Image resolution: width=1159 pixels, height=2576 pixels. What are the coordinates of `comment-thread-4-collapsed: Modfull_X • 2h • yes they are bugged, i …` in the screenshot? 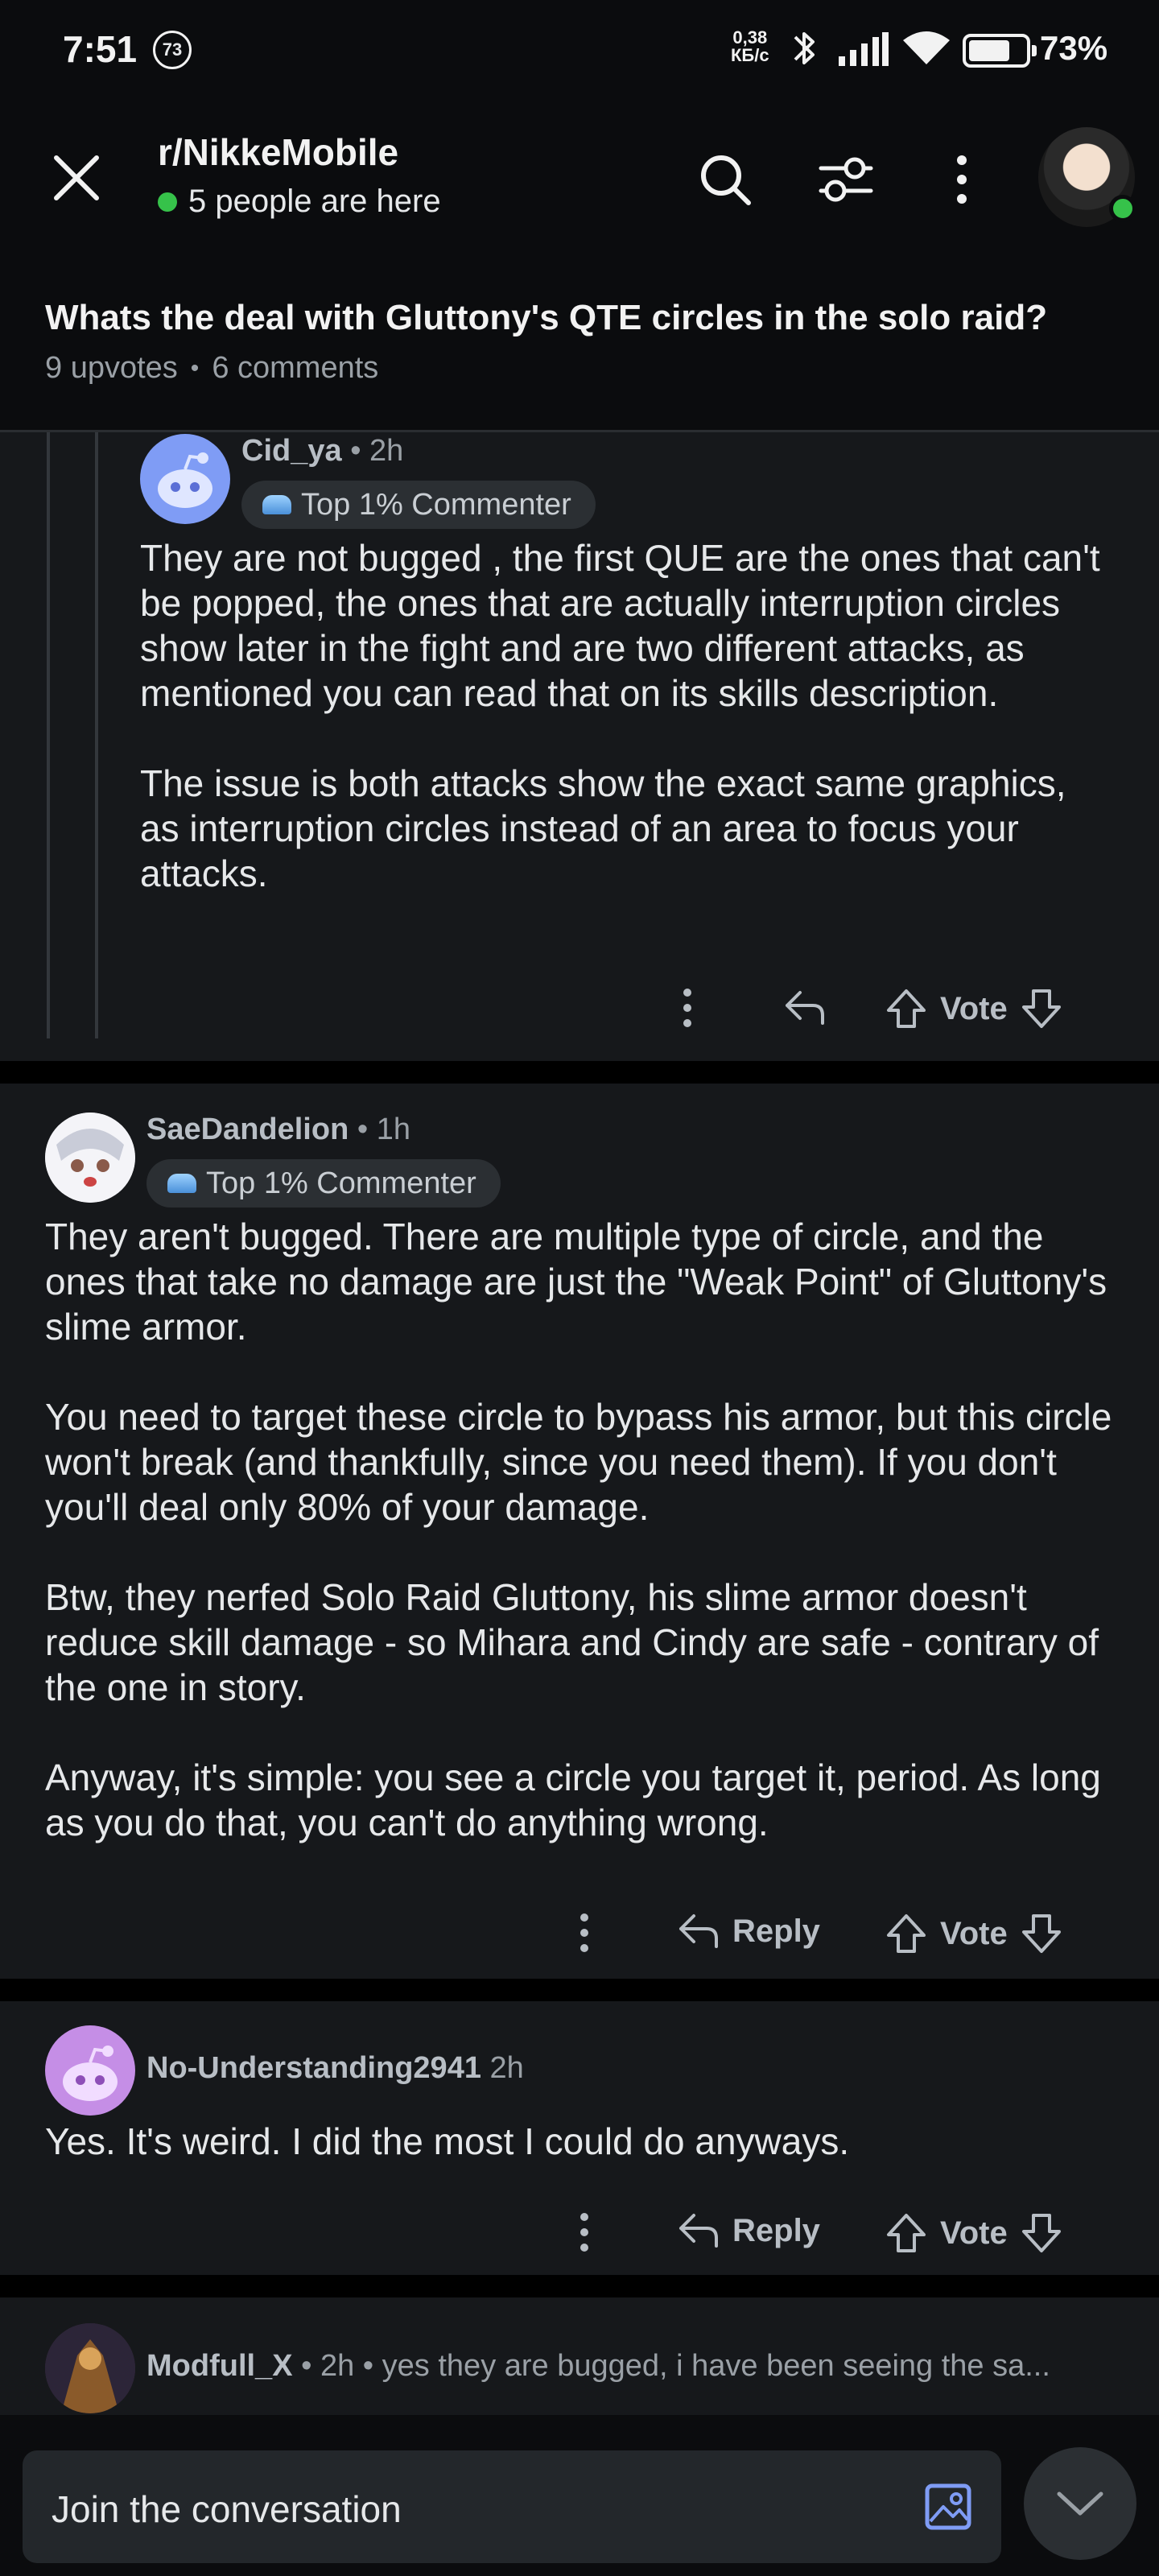 It's located at (579, 2356).